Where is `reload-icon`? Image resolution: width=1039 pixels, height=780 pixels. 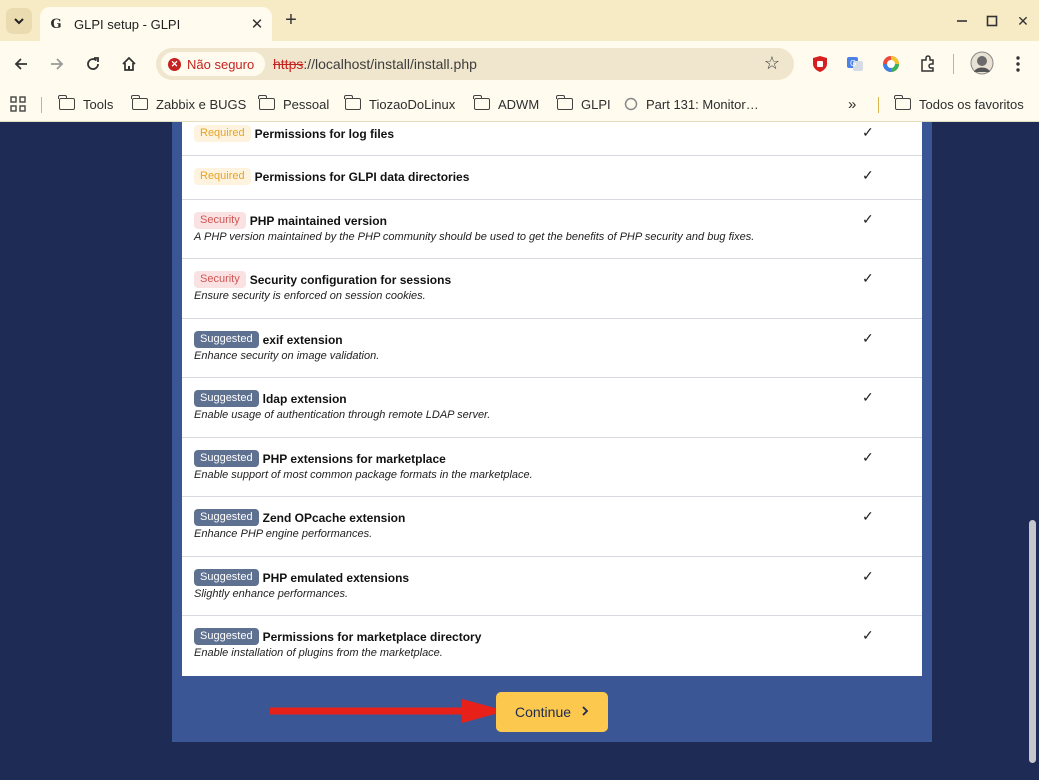 reload-icon is located at coordinates (93, 64).